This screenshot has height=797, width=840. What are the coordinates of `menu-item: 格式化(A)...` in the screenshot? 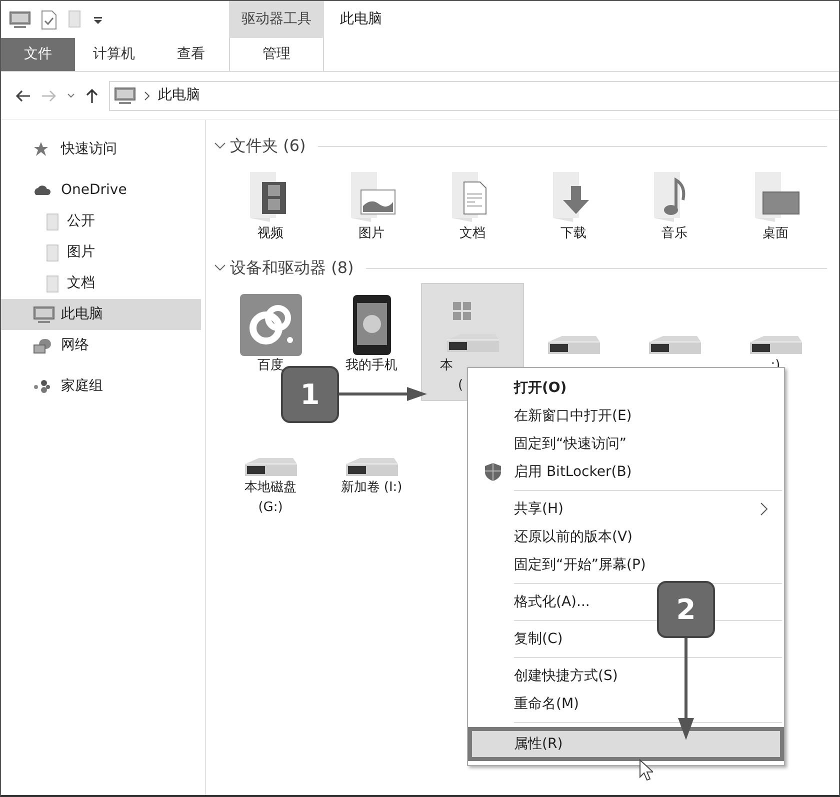 It's located at (552, 602).